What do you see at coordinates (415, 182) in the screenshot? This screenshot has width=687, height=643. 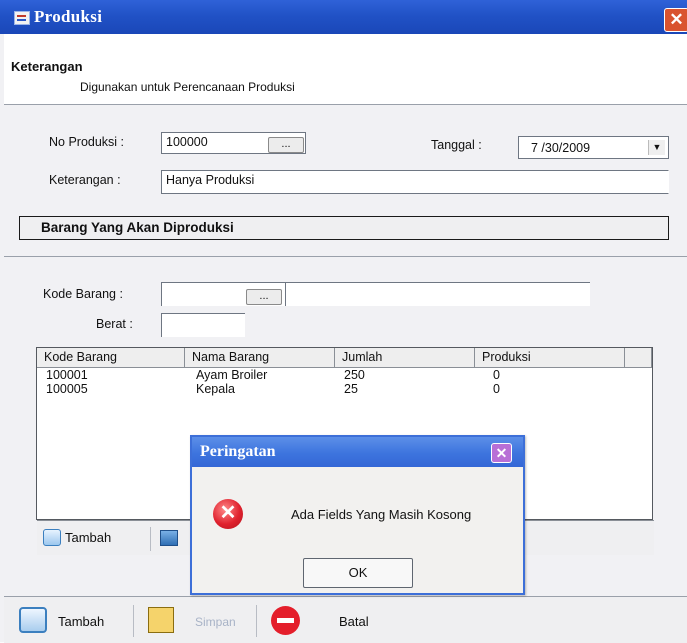 I see `keterangan-input: Hanya Produksi` at bounding box center [415, 182].